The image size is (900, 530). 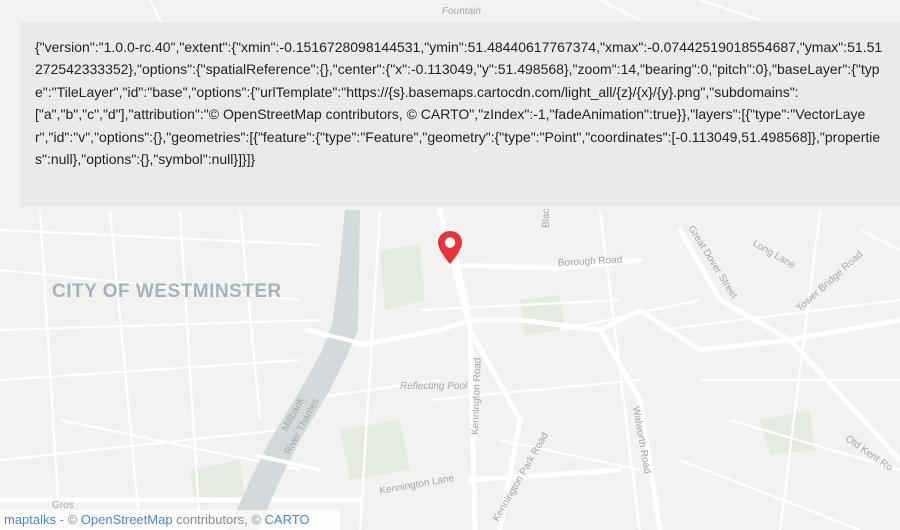 I want to click on maptalks-link: maptalks, so click(x=30, y=519).